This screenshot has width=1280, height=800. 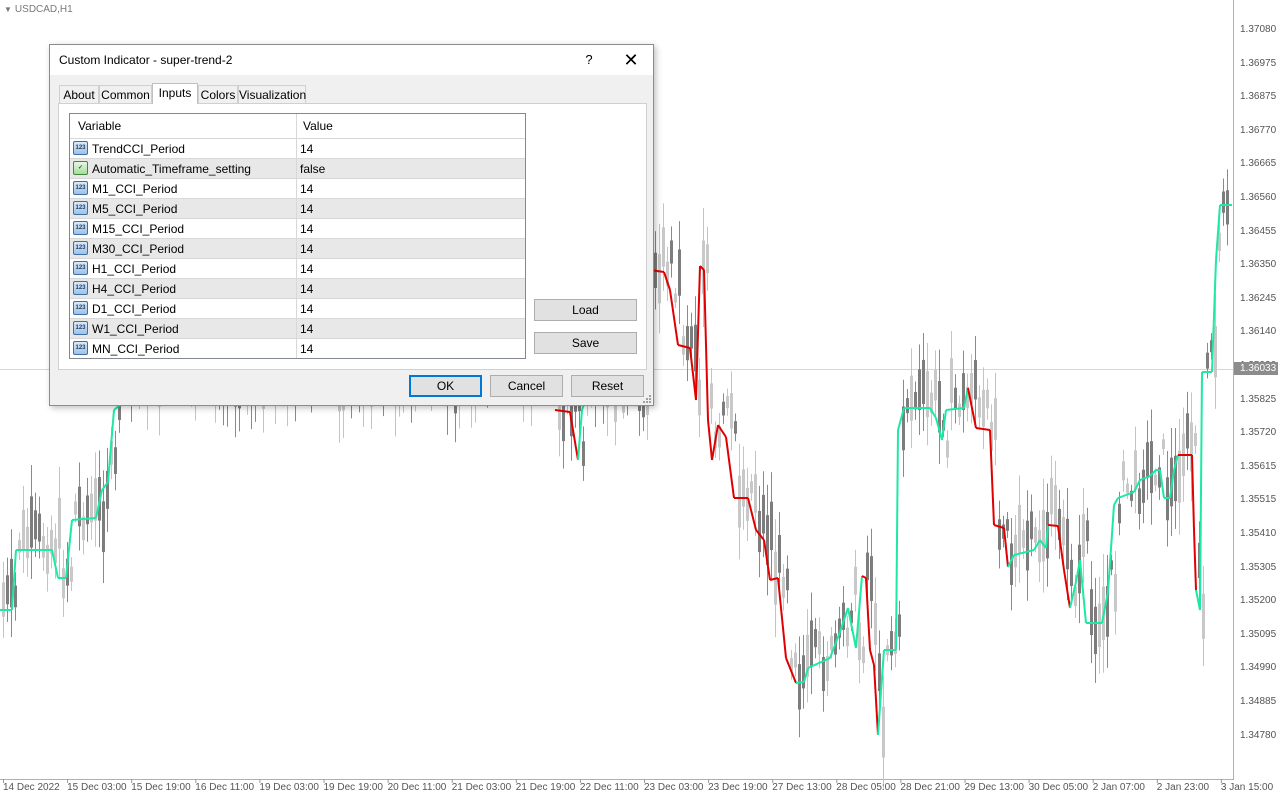 I want to click on bool-icon: ✓, so click(x=80, y=168).